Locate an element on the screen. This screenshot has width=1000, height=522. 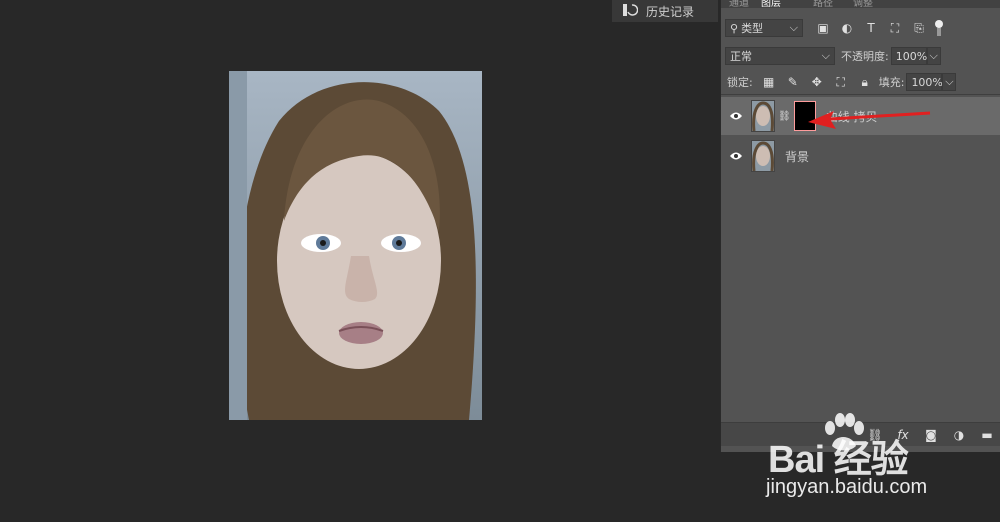
lock-position-icon: ✥ is located at coordinates (817, 82).